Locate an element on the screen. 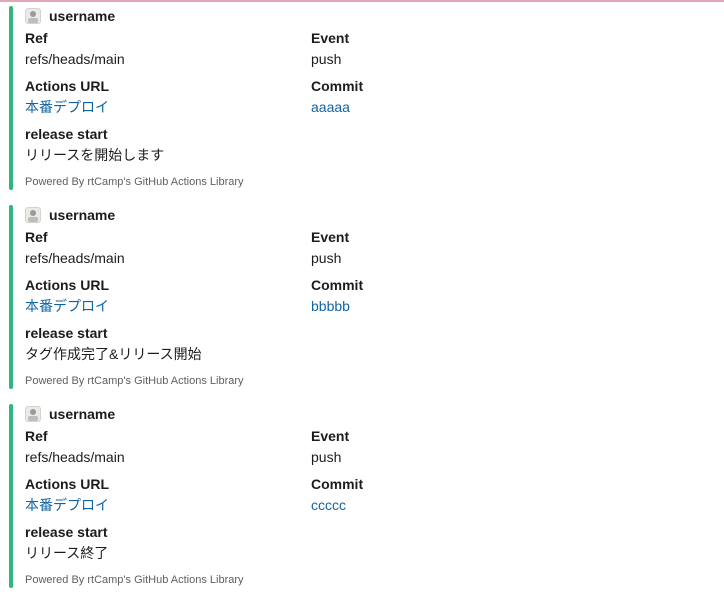 The width and height of the screenshot is (724, 599). commit-link: bbbbb is located at coordinates (454, 306).